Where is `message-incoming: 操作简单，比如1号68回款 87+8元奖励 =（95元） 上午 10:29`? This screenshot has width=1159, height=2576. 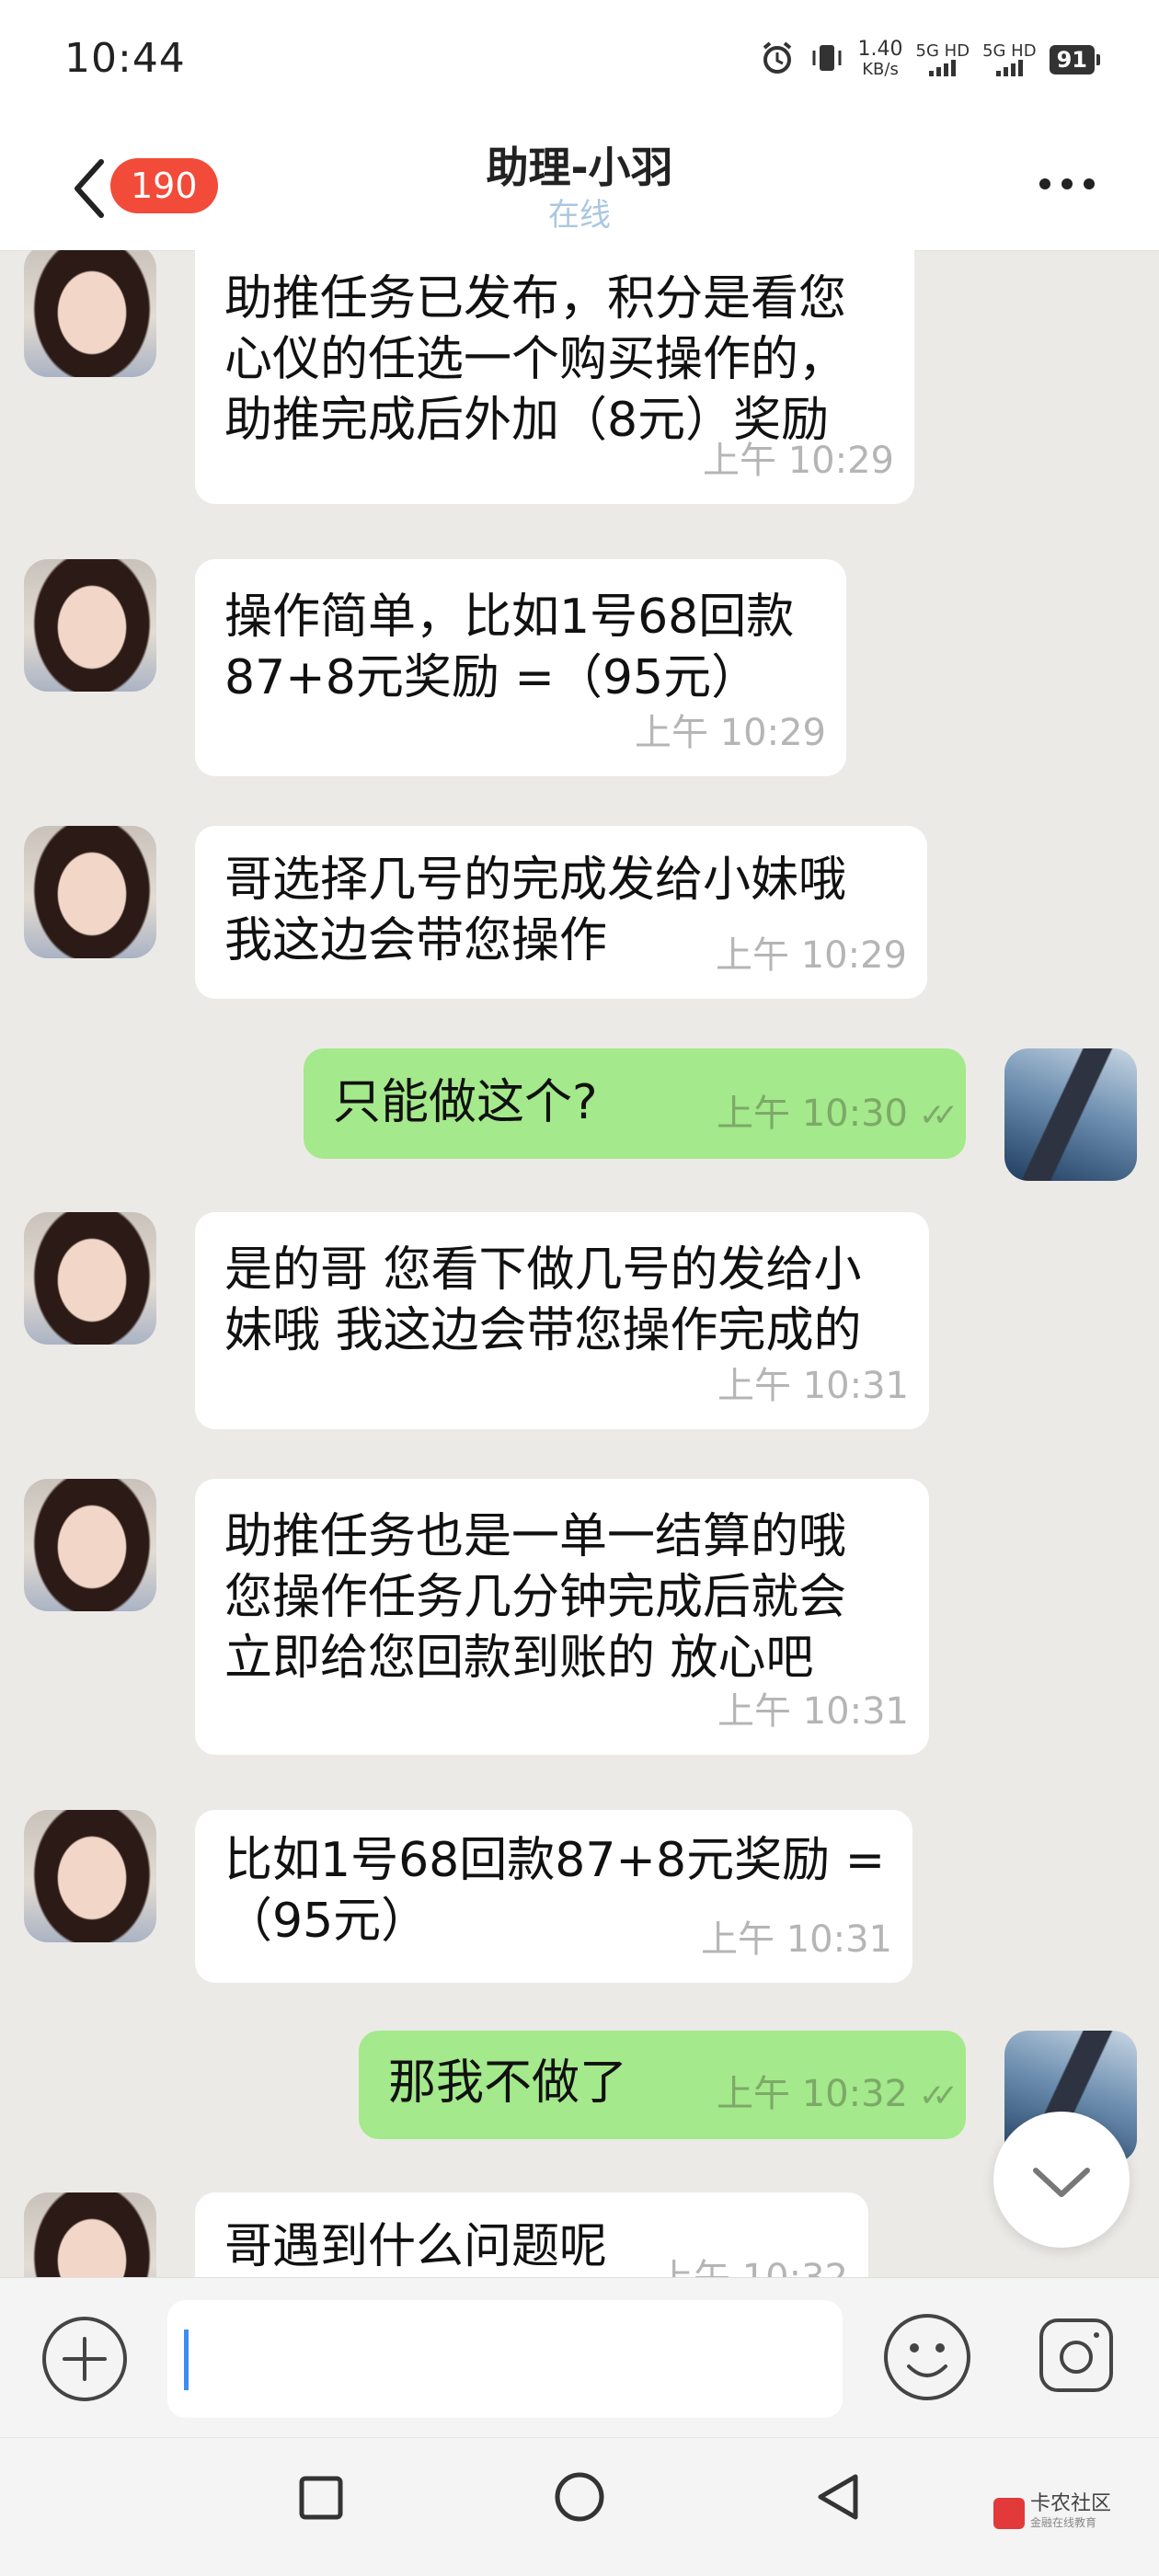 message-incoming: 操作简单，比如1号68回款 87+8元奖励 =（95元） 上午 10:29 is located at coordinates (579, 669).